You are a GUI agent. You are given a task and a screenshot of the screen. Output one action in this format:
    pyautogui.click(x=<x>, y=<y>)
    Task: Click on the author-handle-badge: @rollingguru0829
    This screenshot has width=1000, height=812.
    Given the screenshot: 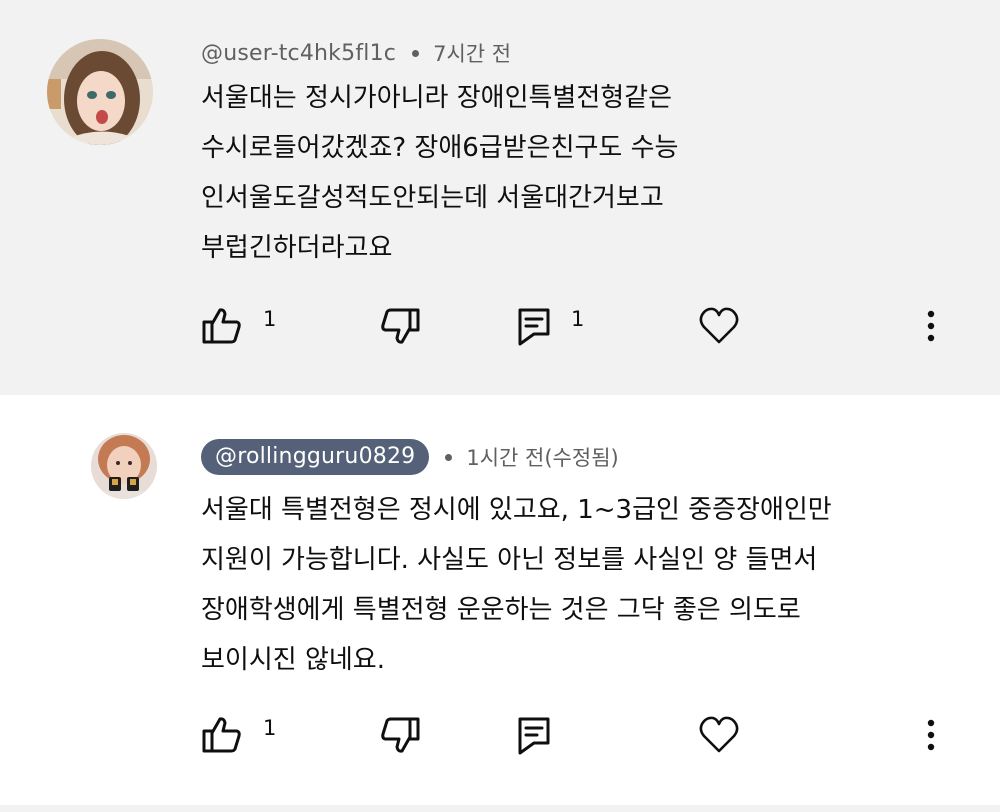 What is the action you would take?
    pyautogui.click(x=315, y=457)
    